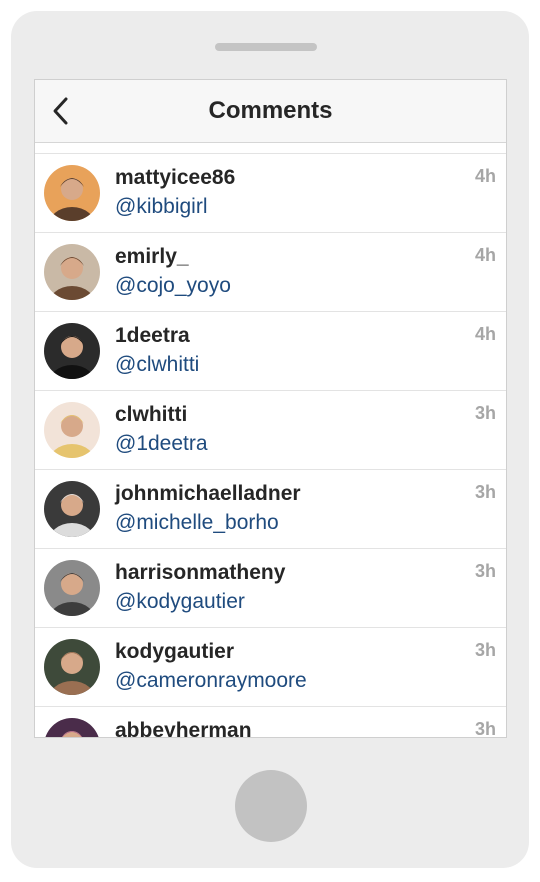 The width and height of the screenshot is (540, 882). What do you see at coordinates (173, 286) in the screenshot?
I see `comment-mention: @cojo_yoyo` at bounding box center [173, 286].